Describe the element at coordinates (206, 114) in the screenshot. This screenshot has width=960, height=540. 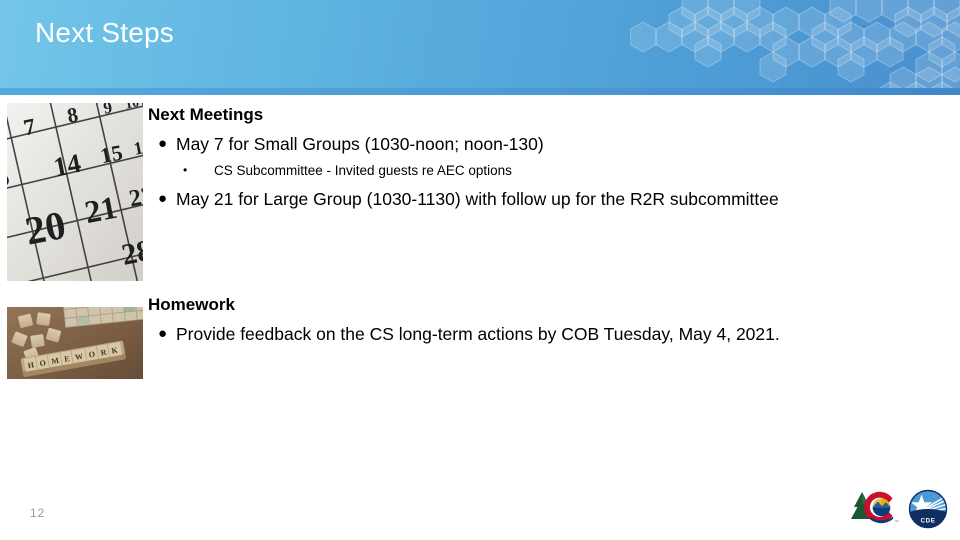
I see `section-heading-next-meetings: Next Meetings` at that location.